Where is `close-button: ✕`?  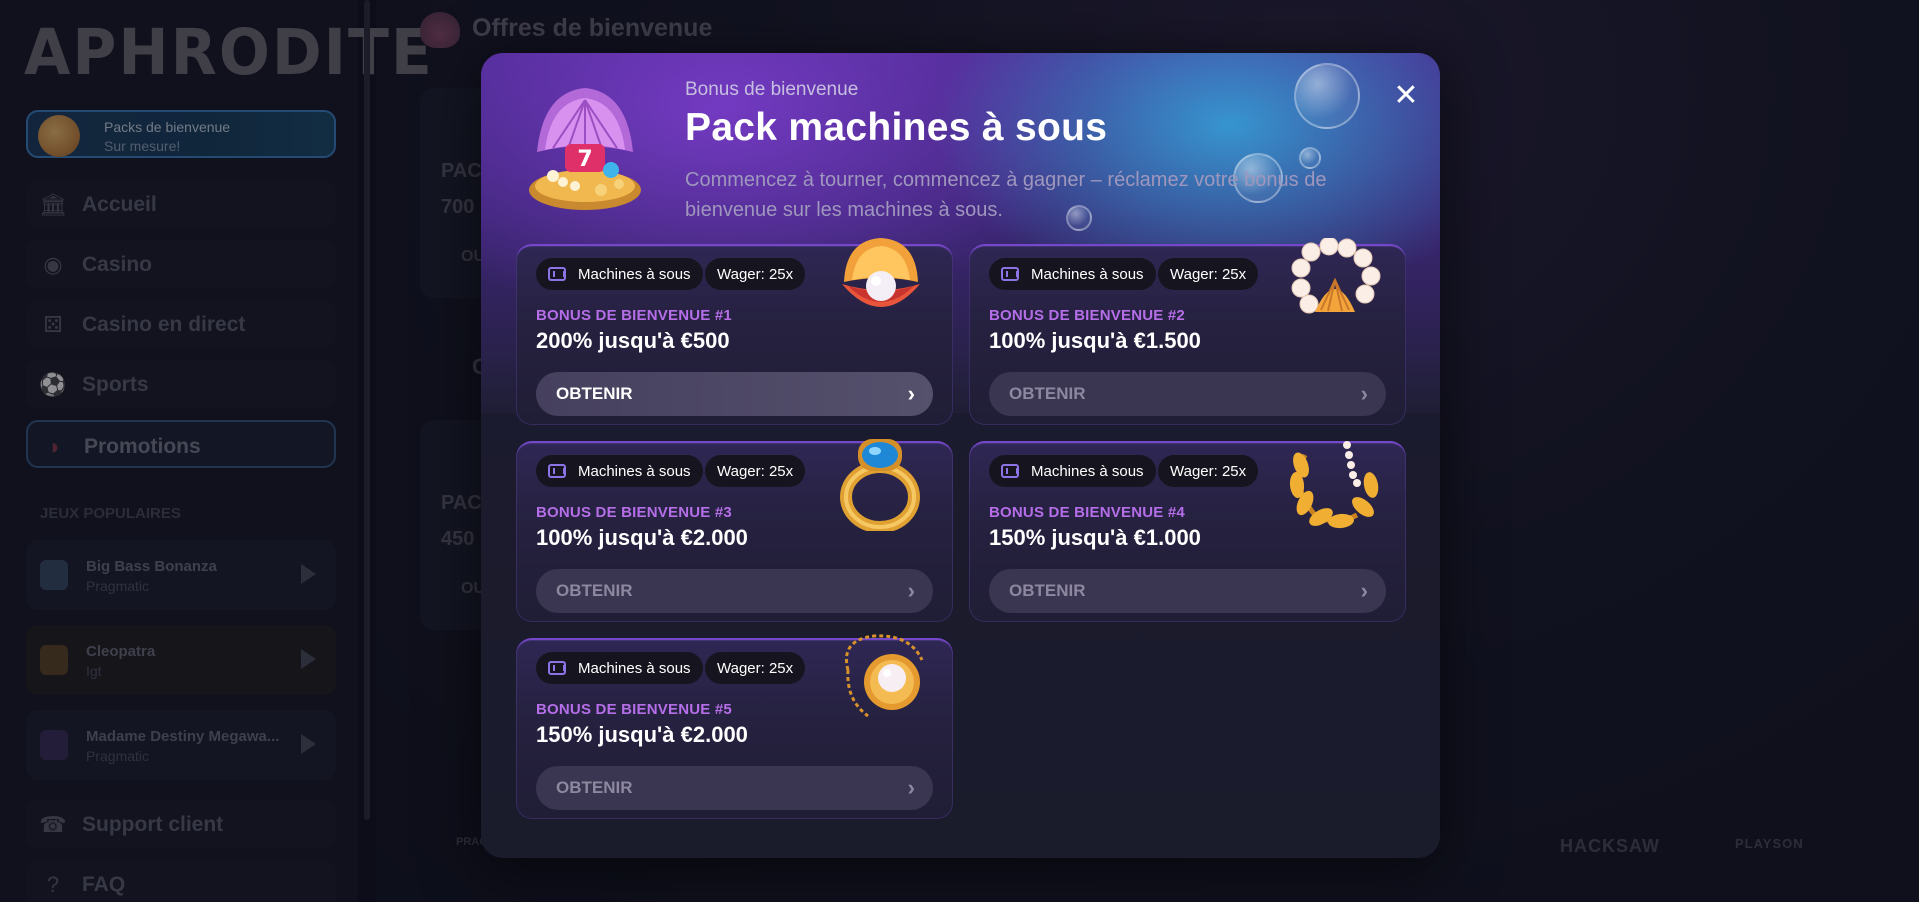 close-button: ✕ is located at coordinates (1406, 96).